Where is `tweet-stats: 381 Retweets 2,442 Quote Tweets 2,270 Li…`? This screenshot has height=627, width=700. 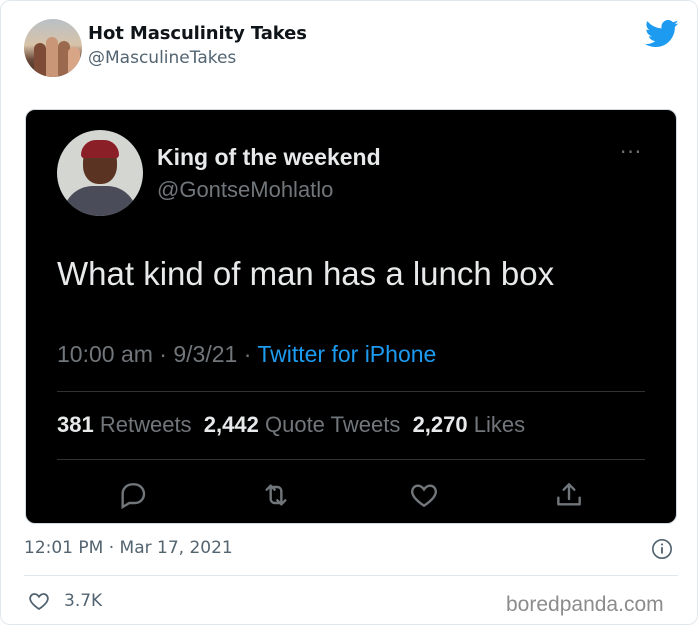
tweet-stats: 381 Retweets 2,442 Quote Tweets 2,270 Li… is located at coordinates (291, 425).